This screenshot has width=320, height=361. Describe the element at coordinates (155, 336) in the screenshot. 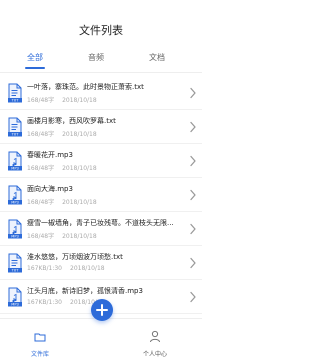

I see `user-icon` at that location.